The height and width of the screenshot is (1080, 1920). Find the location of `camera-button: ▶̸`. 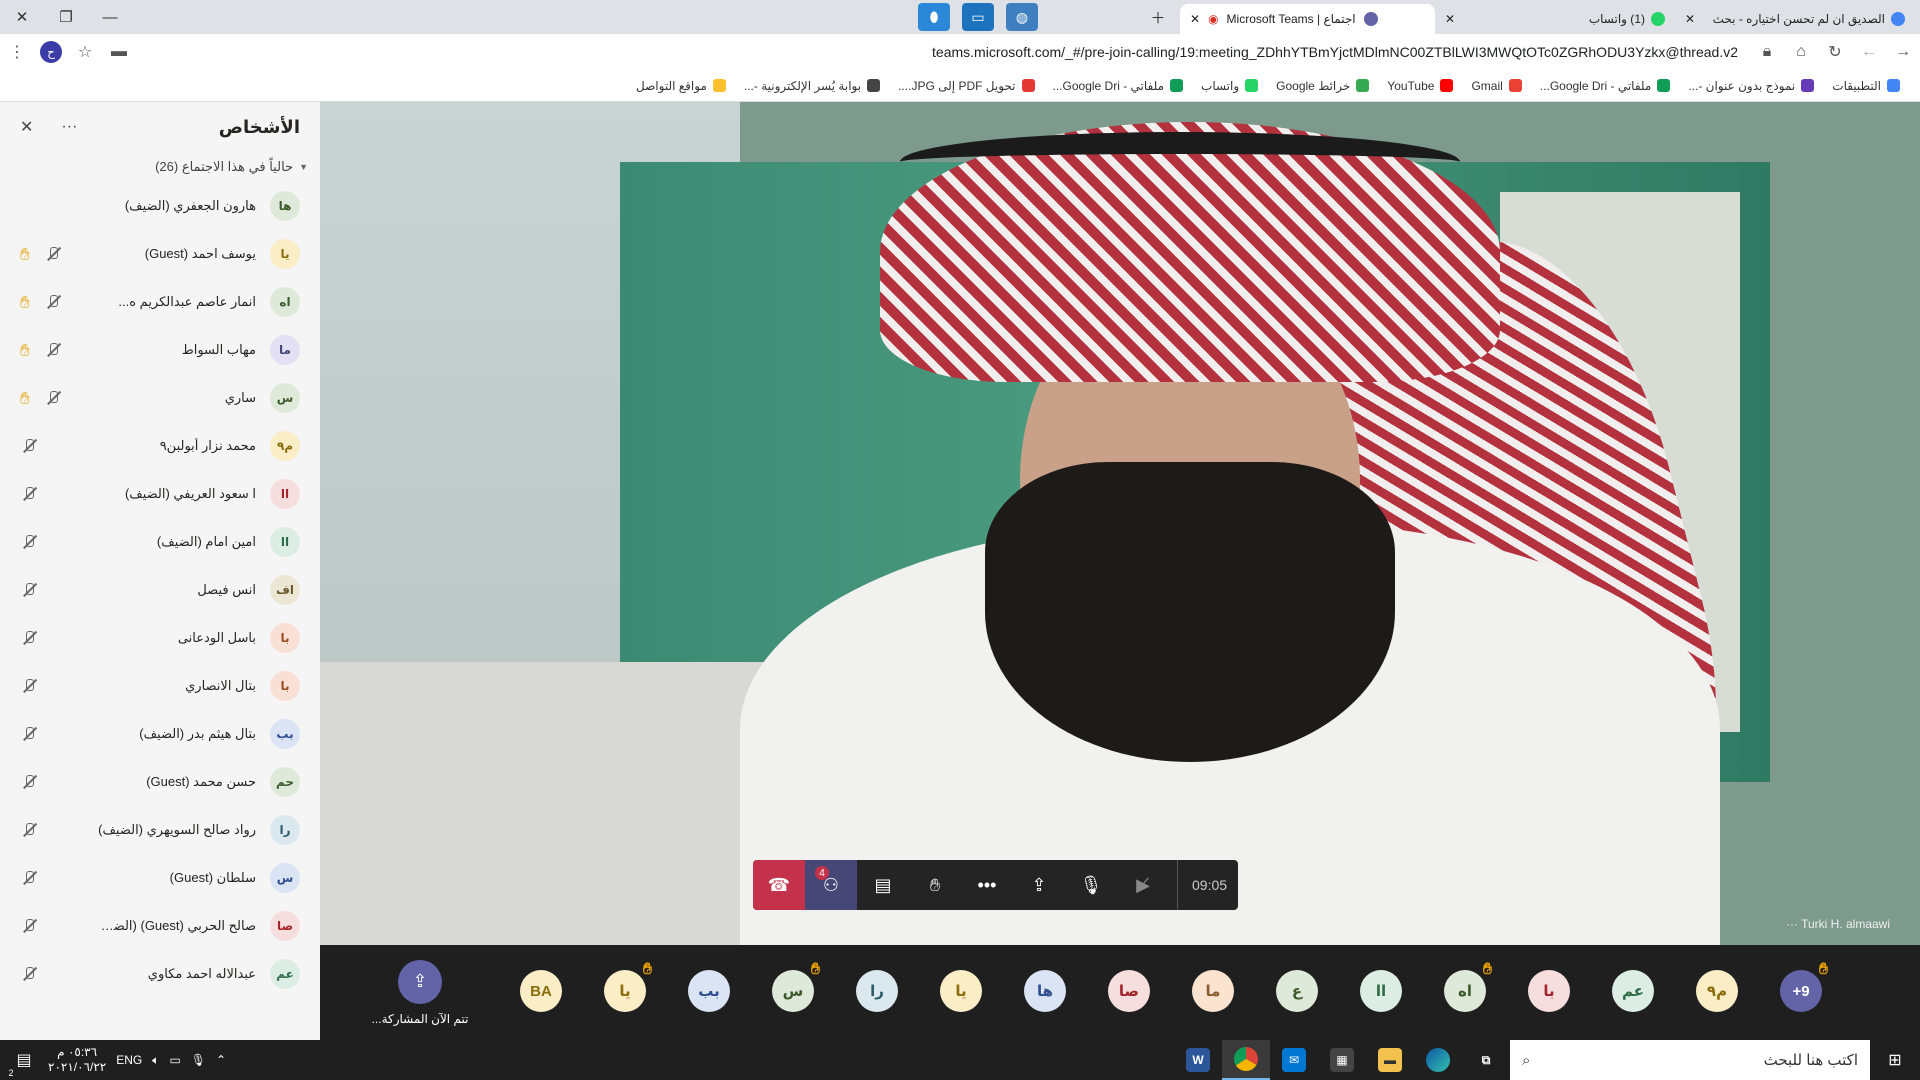

camera-button: ▶̸ is located at coordinates (1143, 885).